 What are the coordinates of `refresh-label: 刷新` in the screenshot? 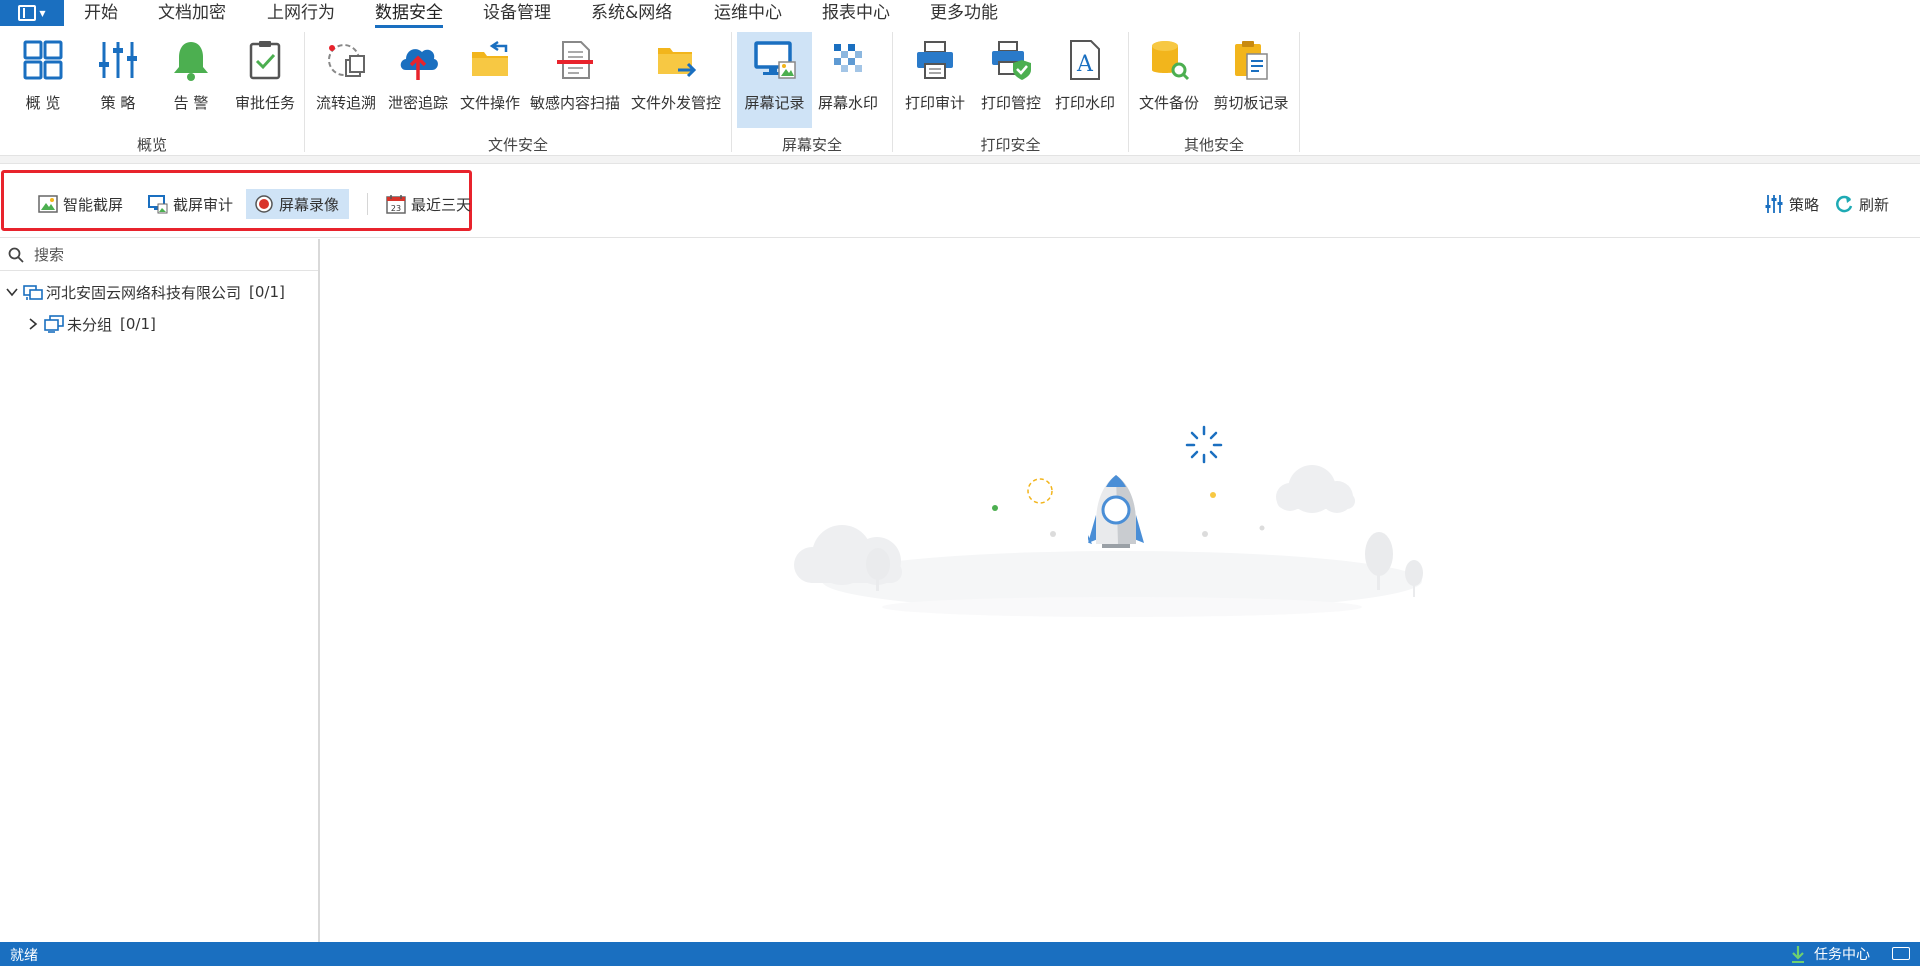 It's located at (1874, 204).